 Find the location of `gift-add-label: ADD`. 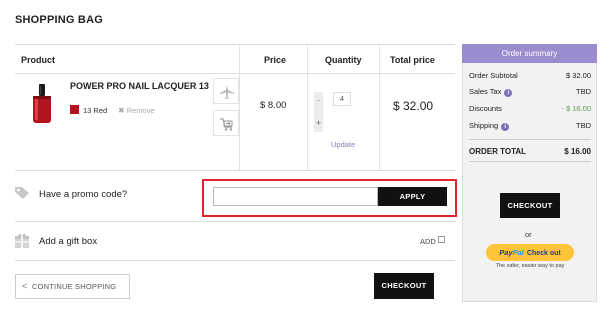

gift-add-label: ADD is located at coordinates (428, 241).